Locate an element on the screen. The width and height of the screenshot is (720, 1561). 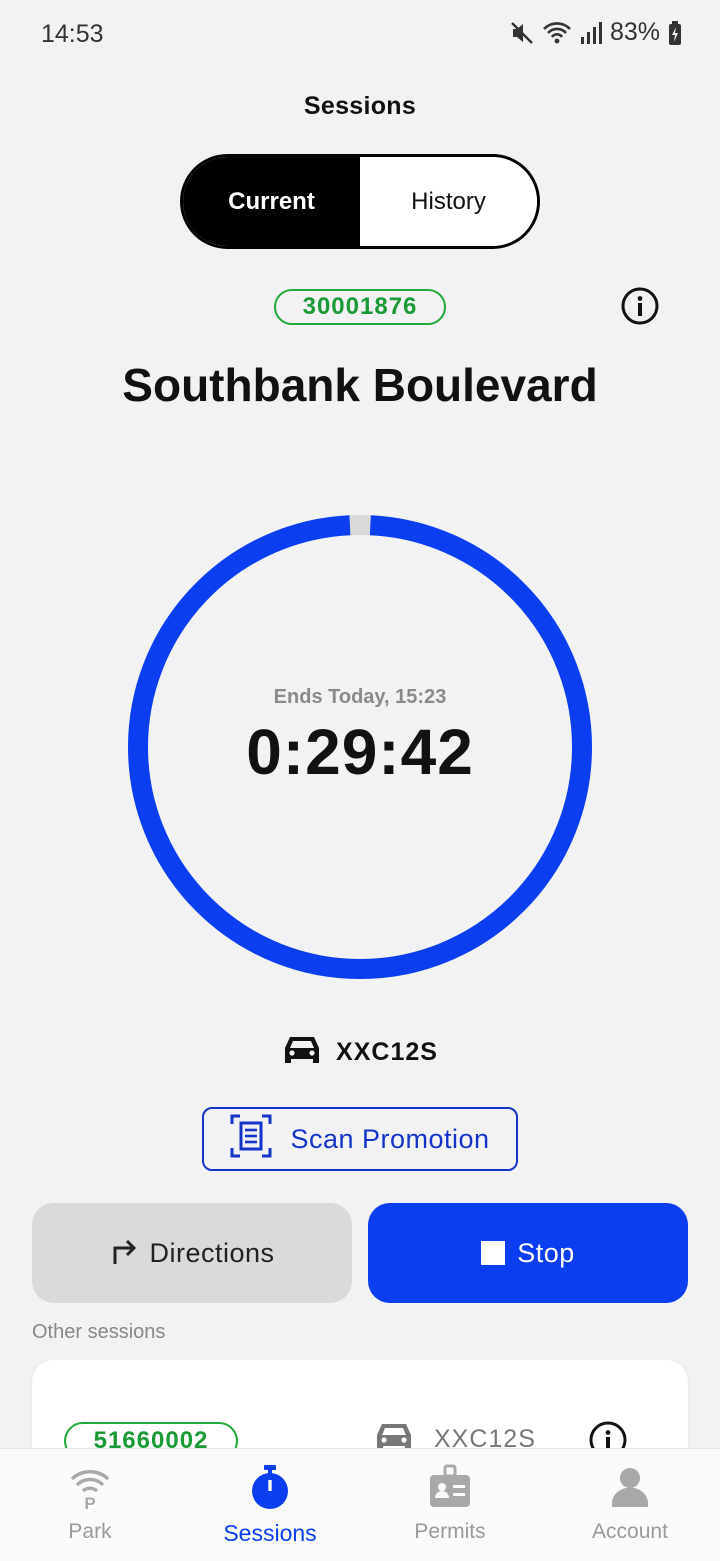
battery-charging-icon is located at coordinates (675, 33).